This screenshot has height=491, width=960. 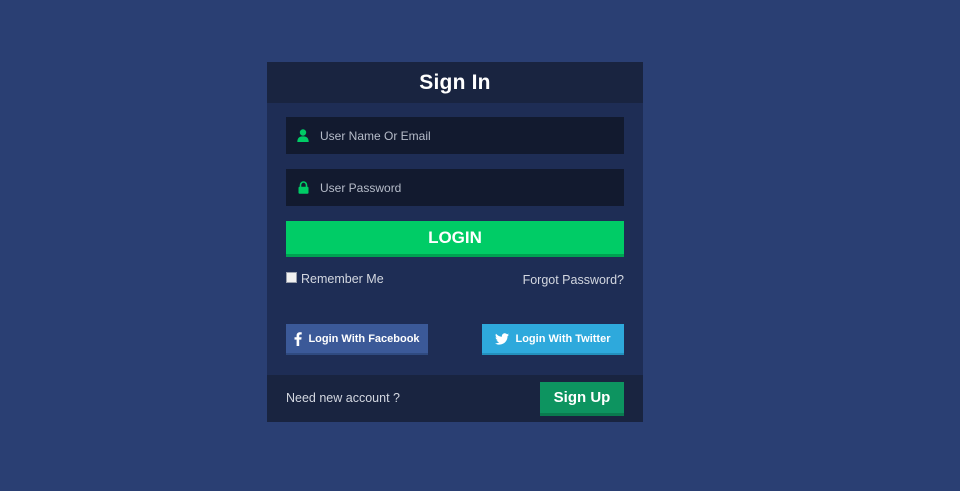 I want to click on twitter-login-label: Login With Twitter, so click(x=563, y=338).